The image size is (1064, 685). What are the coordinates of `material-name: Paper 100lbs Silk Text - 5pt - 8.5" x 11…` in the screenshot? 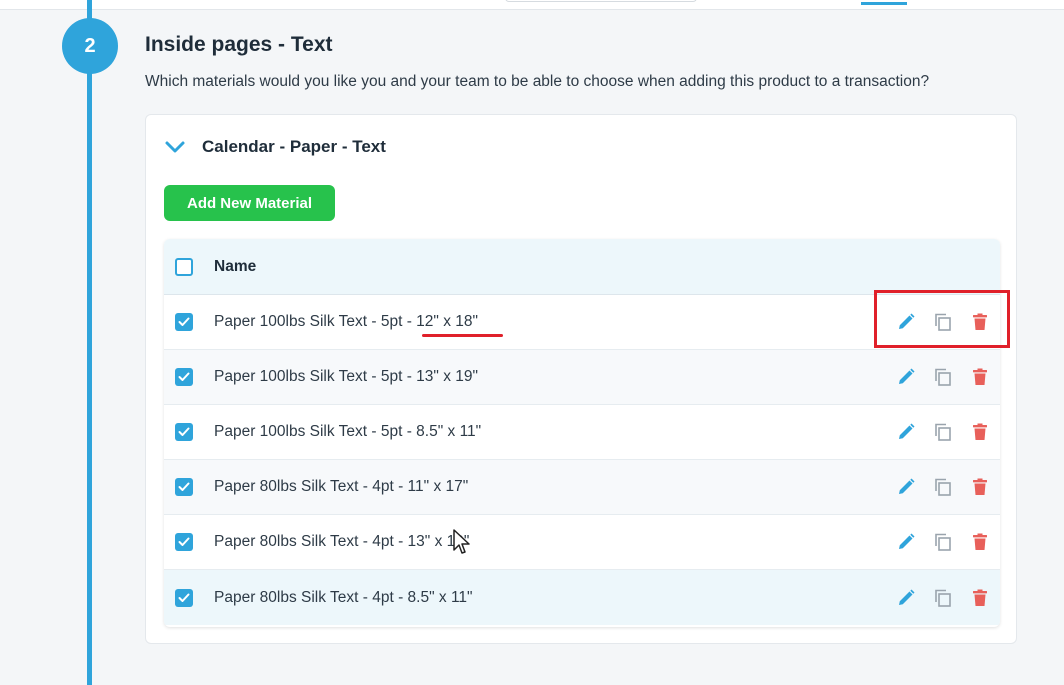 It's located at (348, 431).